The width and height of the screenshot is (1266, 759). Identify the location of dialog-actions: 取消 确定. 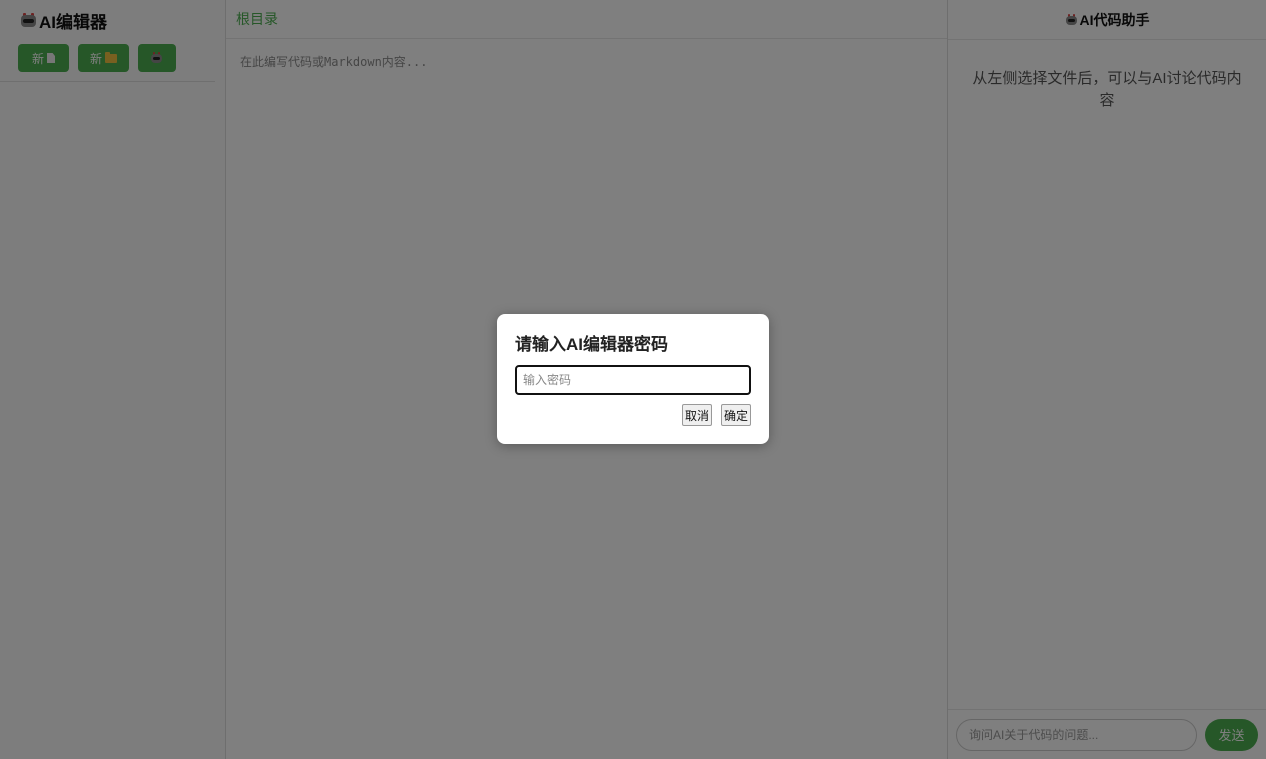
(633, 415).